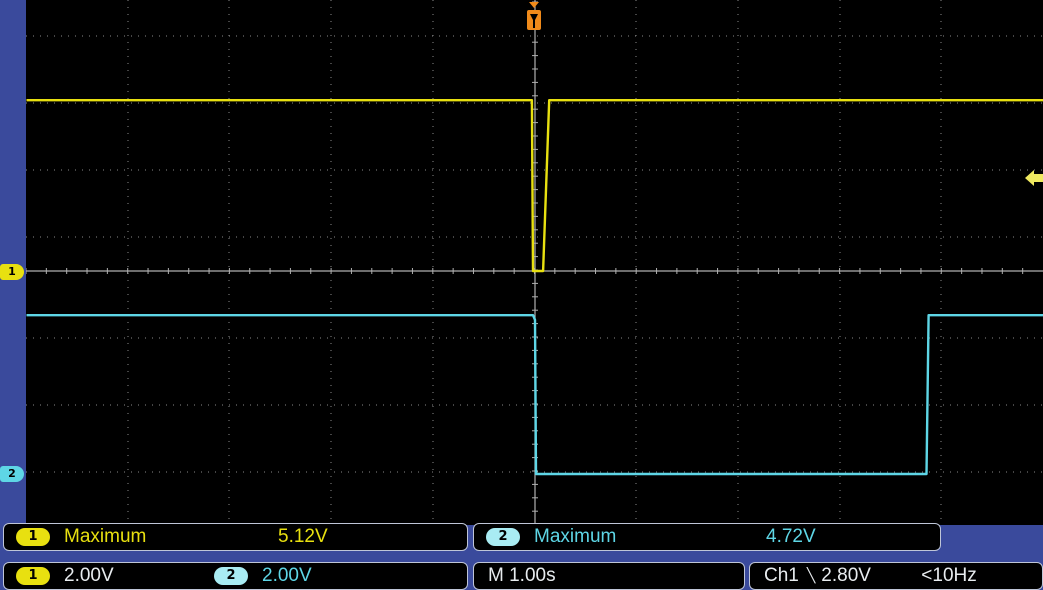  Describe the element at coordinates (949, 575) in the screenshot. I see `trigger-frequency: <10Hz` at that location.